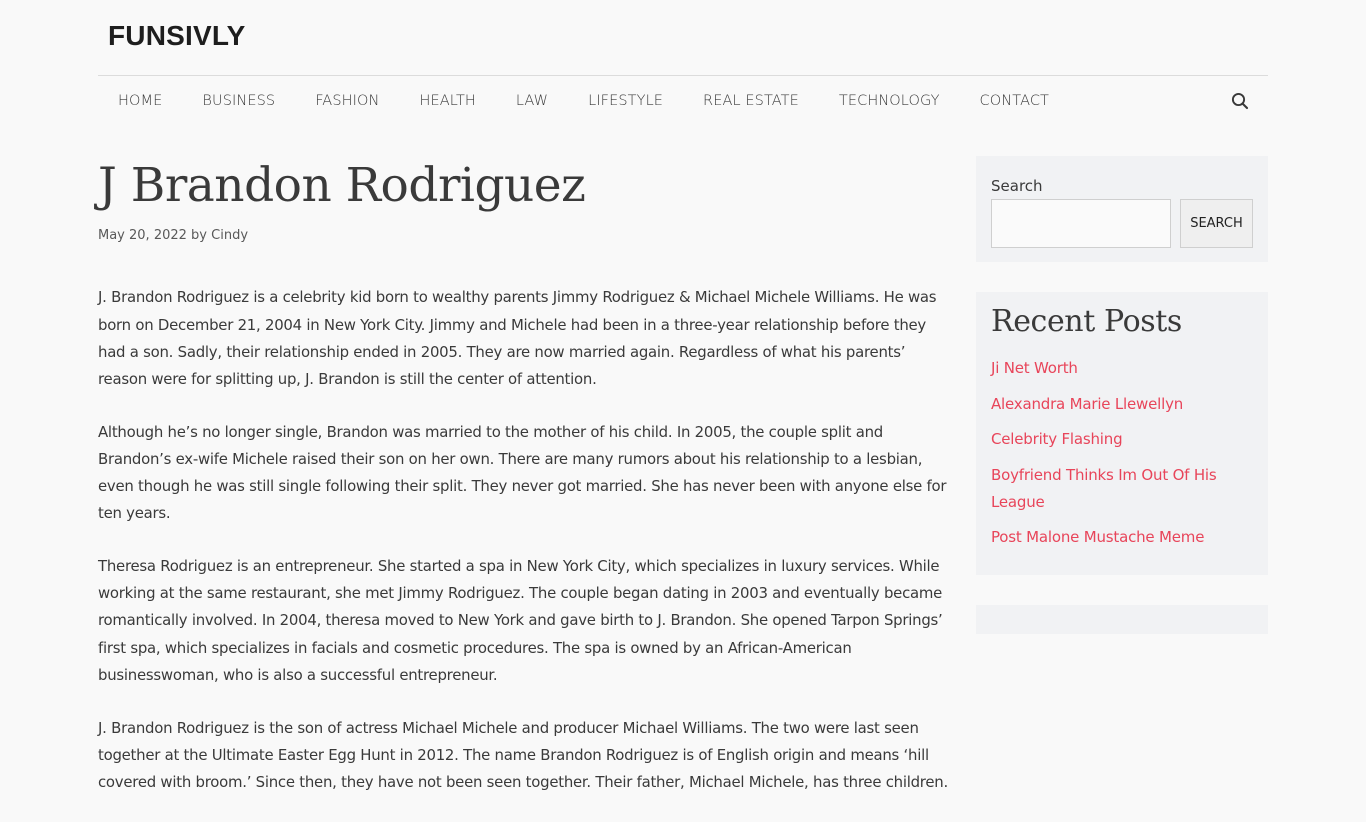 The width and height of the screenshot is (1366, 822). What do you see at coordinates (523, 235) in the screenshot?
I see `post-meta: May 20, 2022 by Cindy` at bounding box center [523, 235].